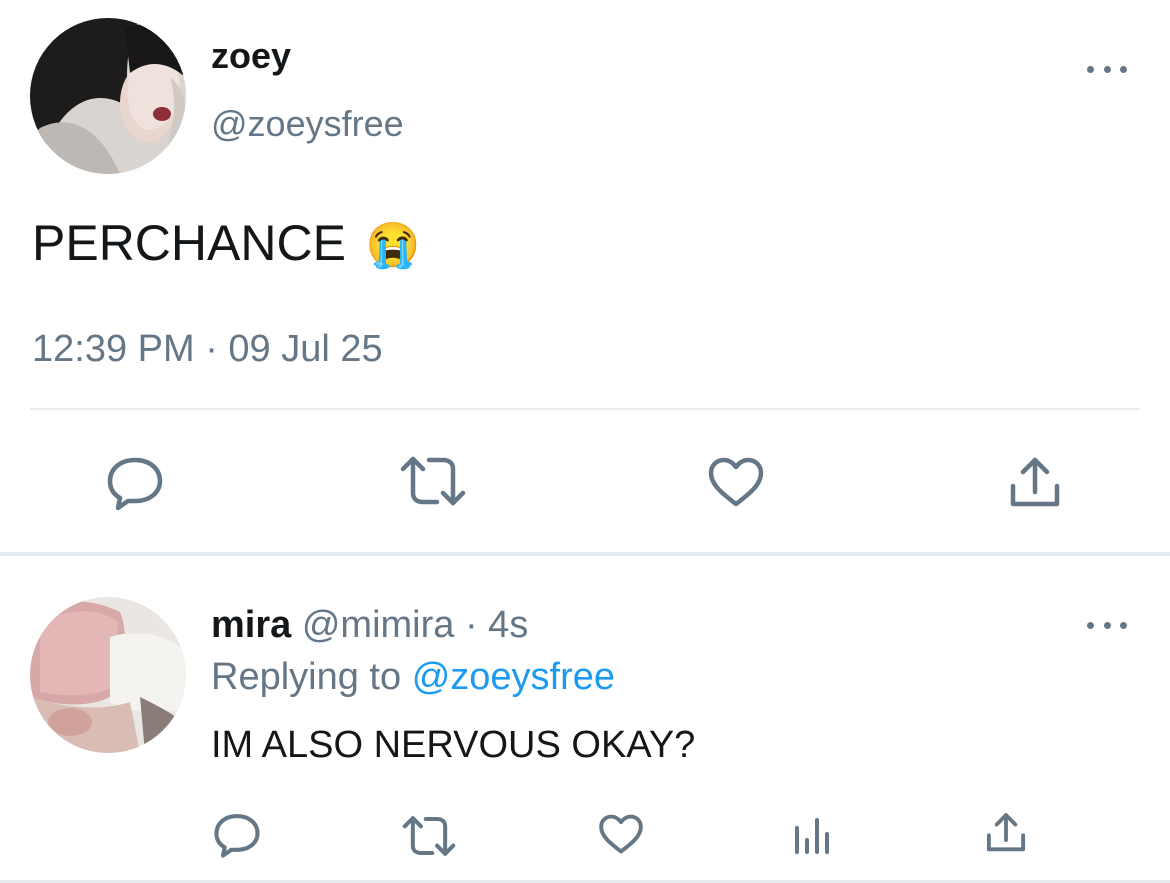 The width and height of the screenshot is (1170, 883). I want to click on reply-more-options-icon, so click(1107, 625).